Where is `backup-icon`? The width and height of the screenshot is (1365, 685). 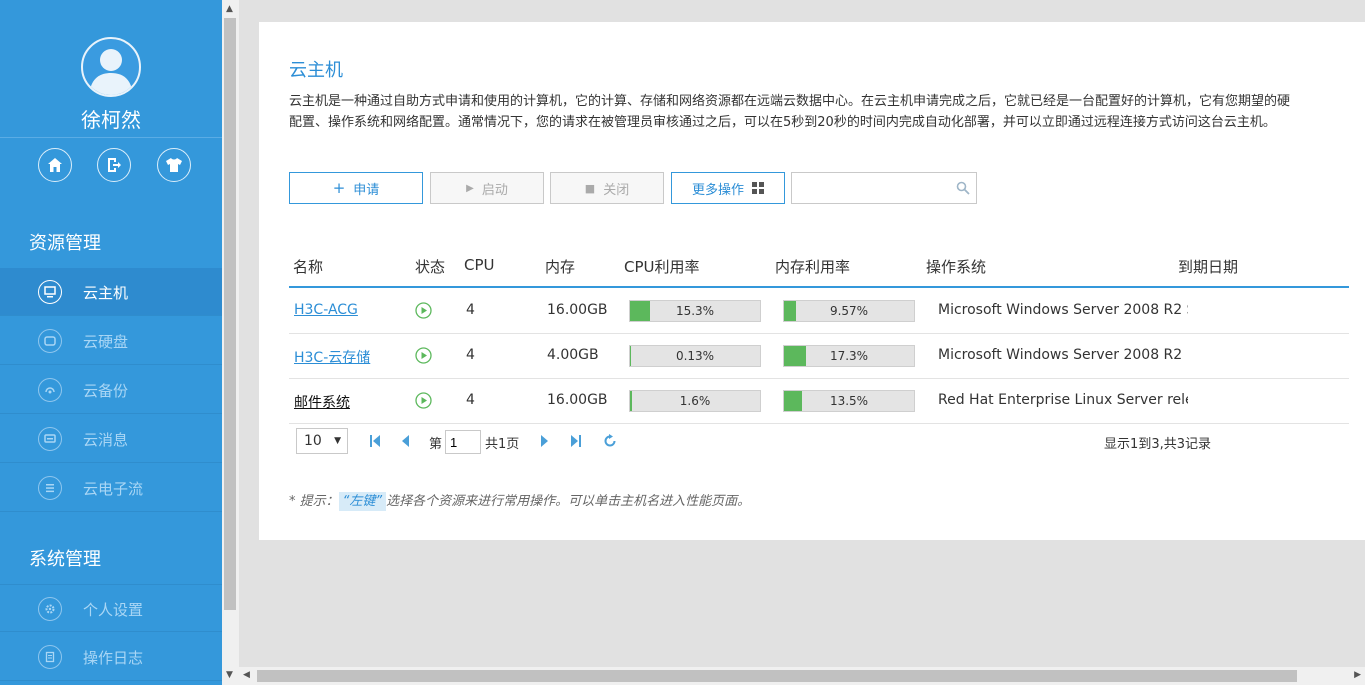
backup-icon is located at coordinates (50, 390).